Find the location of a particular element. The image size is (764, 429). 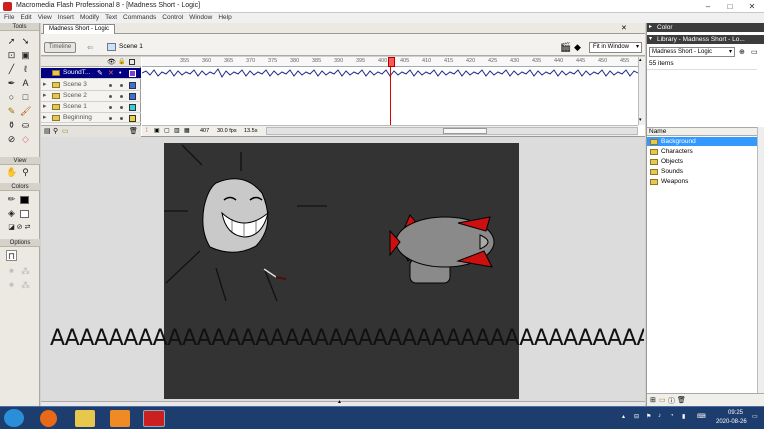

layer-row: ▸ Beginning is located at coordinates (91, 118).